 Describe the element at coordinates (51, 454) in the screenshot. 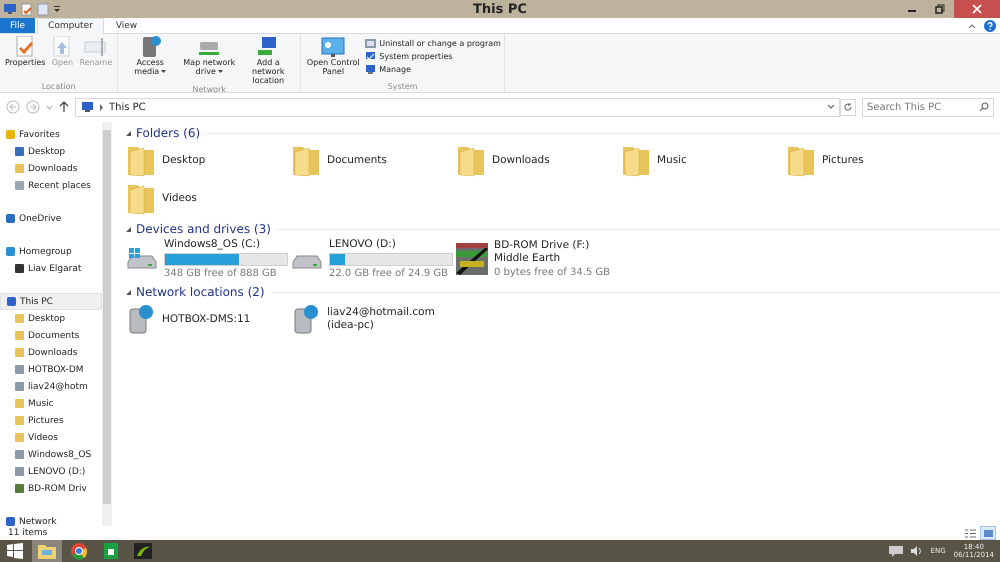

I see `nav-item: Windows8_OS` at that location.